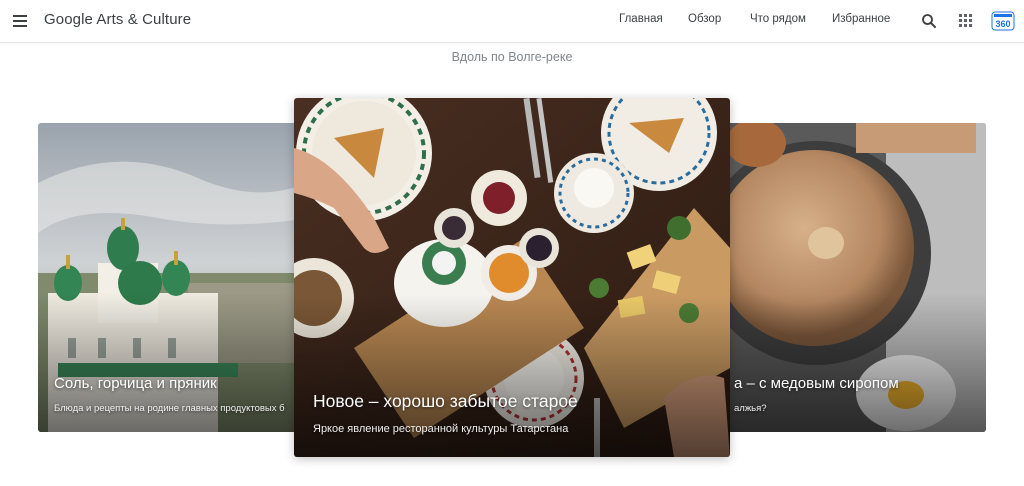  I want to click on card-subtitle: алжья?, so click(750, 408).